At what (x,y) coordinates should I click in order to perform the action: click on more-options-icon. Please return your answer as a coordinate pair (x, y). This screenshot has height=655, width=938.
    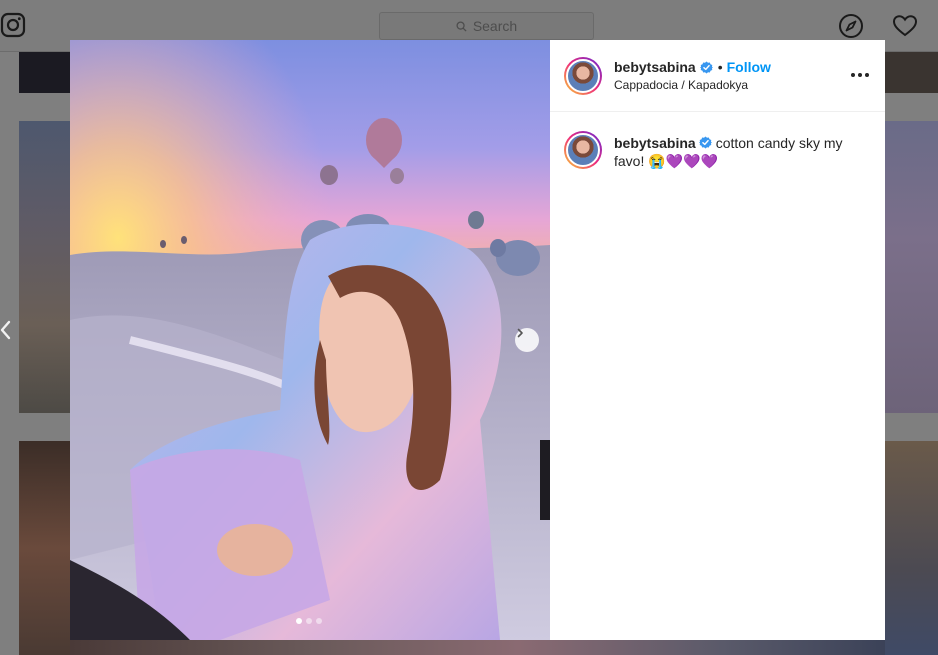
    Looking at the image, I should click on (860, 75).